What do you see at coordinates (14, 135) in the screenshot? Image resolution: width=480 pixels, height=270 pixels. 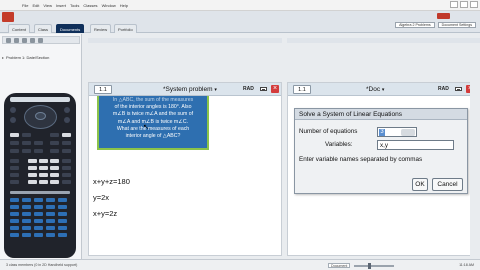 I see `handheld-ctrl-key` at bounding box center [14, 135].